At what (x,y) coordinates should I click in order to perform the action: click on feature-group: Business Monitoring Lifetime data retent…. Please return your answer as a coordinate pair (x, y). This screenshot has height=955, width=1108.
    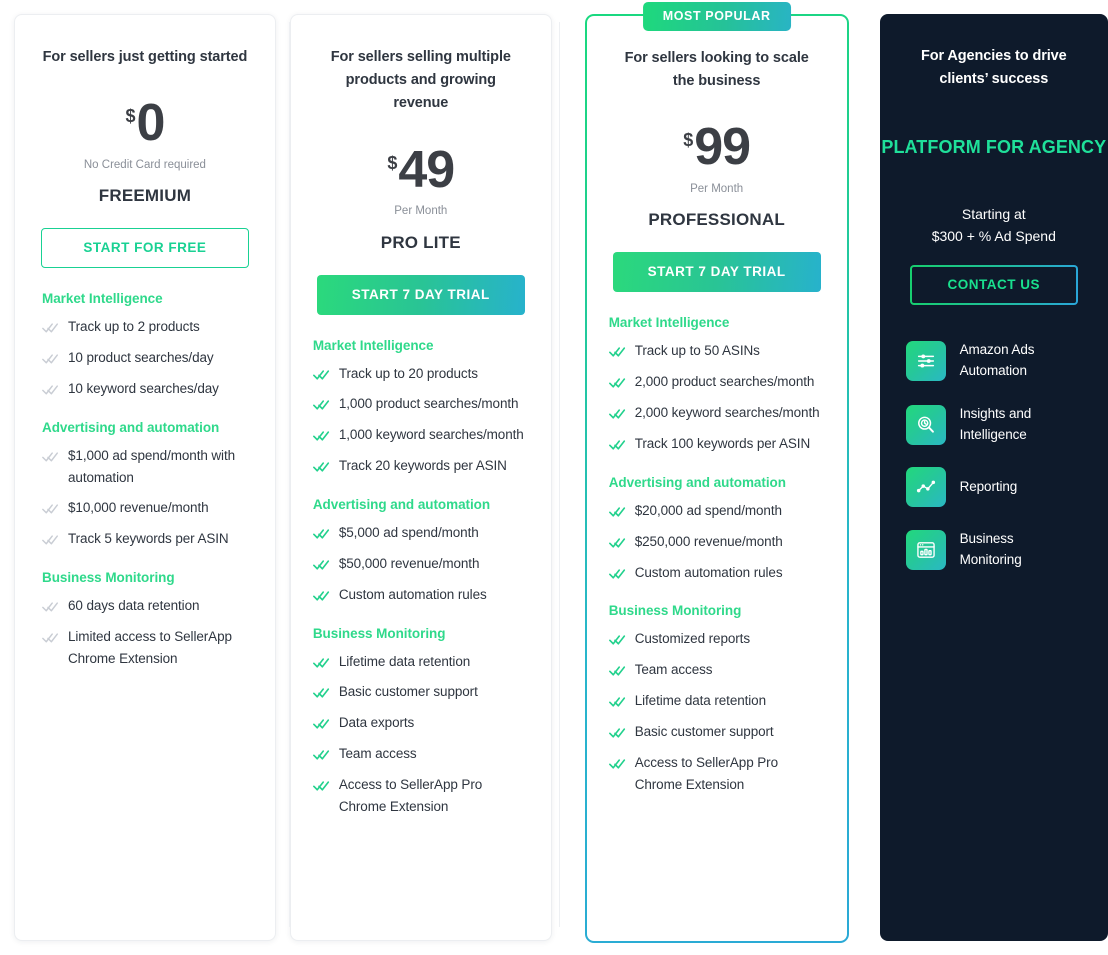
    Looking at the image, I should click on (421, 722).